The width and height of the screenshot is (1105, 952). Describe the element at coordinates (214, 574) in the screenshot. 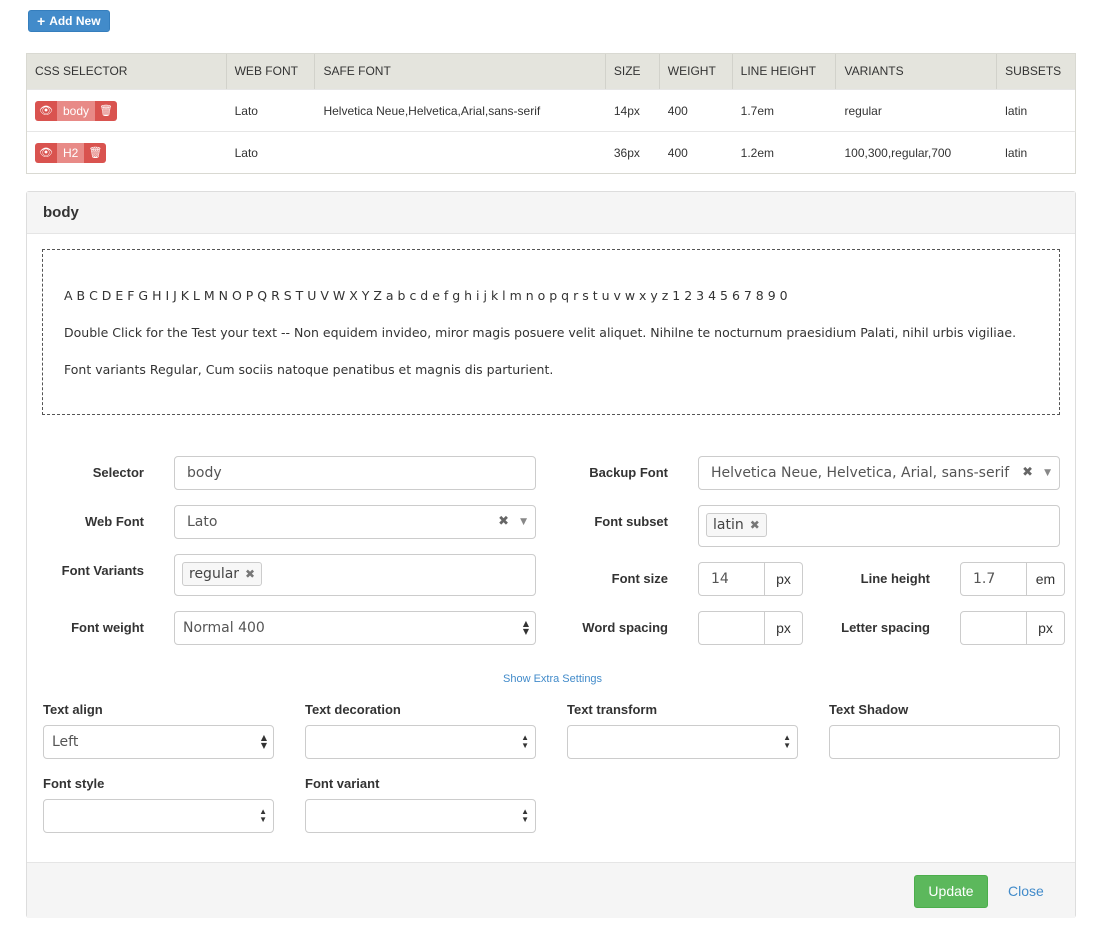

I see `variant-chip-label: regular` at that location.